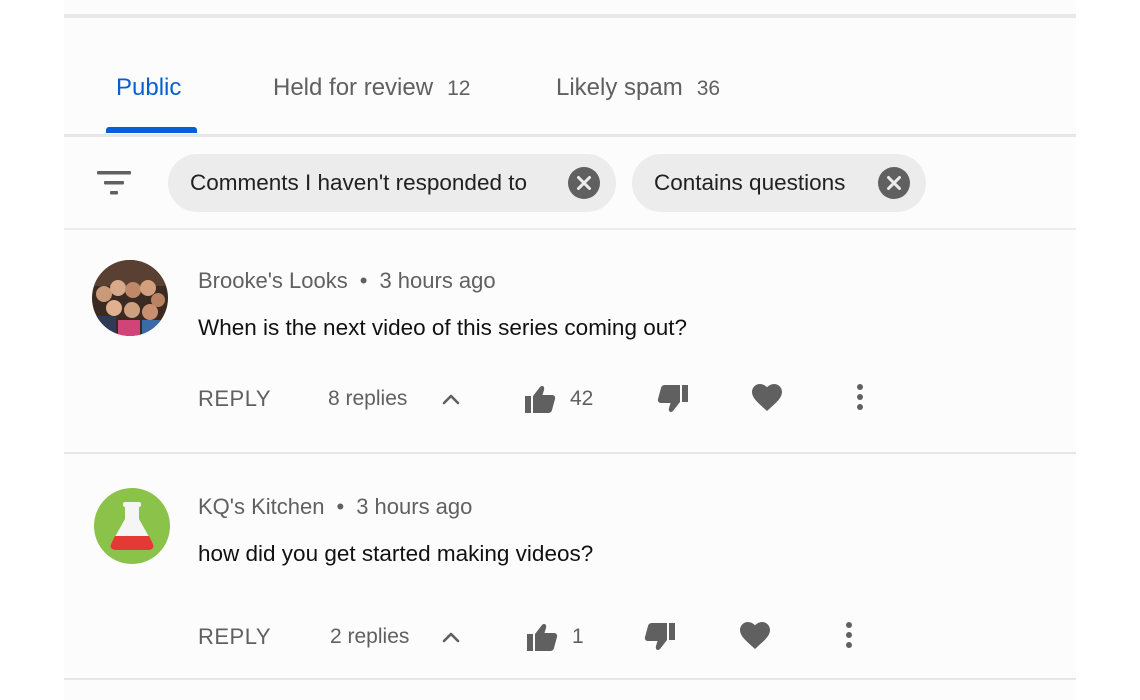 This screenshot has width=1140, height=700. I want to click on group-photo-avatar, so click(130, 298).